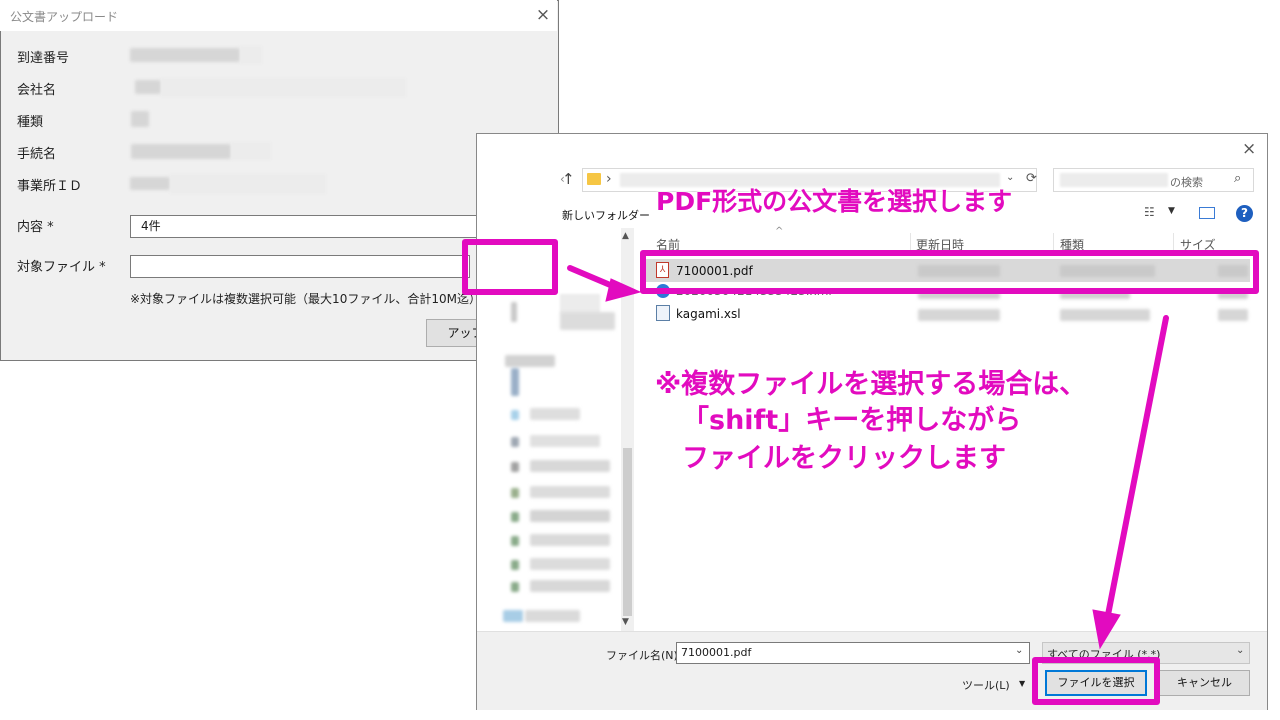 The width and height of the screenshot is (1280, 720). Describe the element at coordinates (844, 458) in the screenshot. I see `callout-multi-line3: ファイルをクリックします` at that location.